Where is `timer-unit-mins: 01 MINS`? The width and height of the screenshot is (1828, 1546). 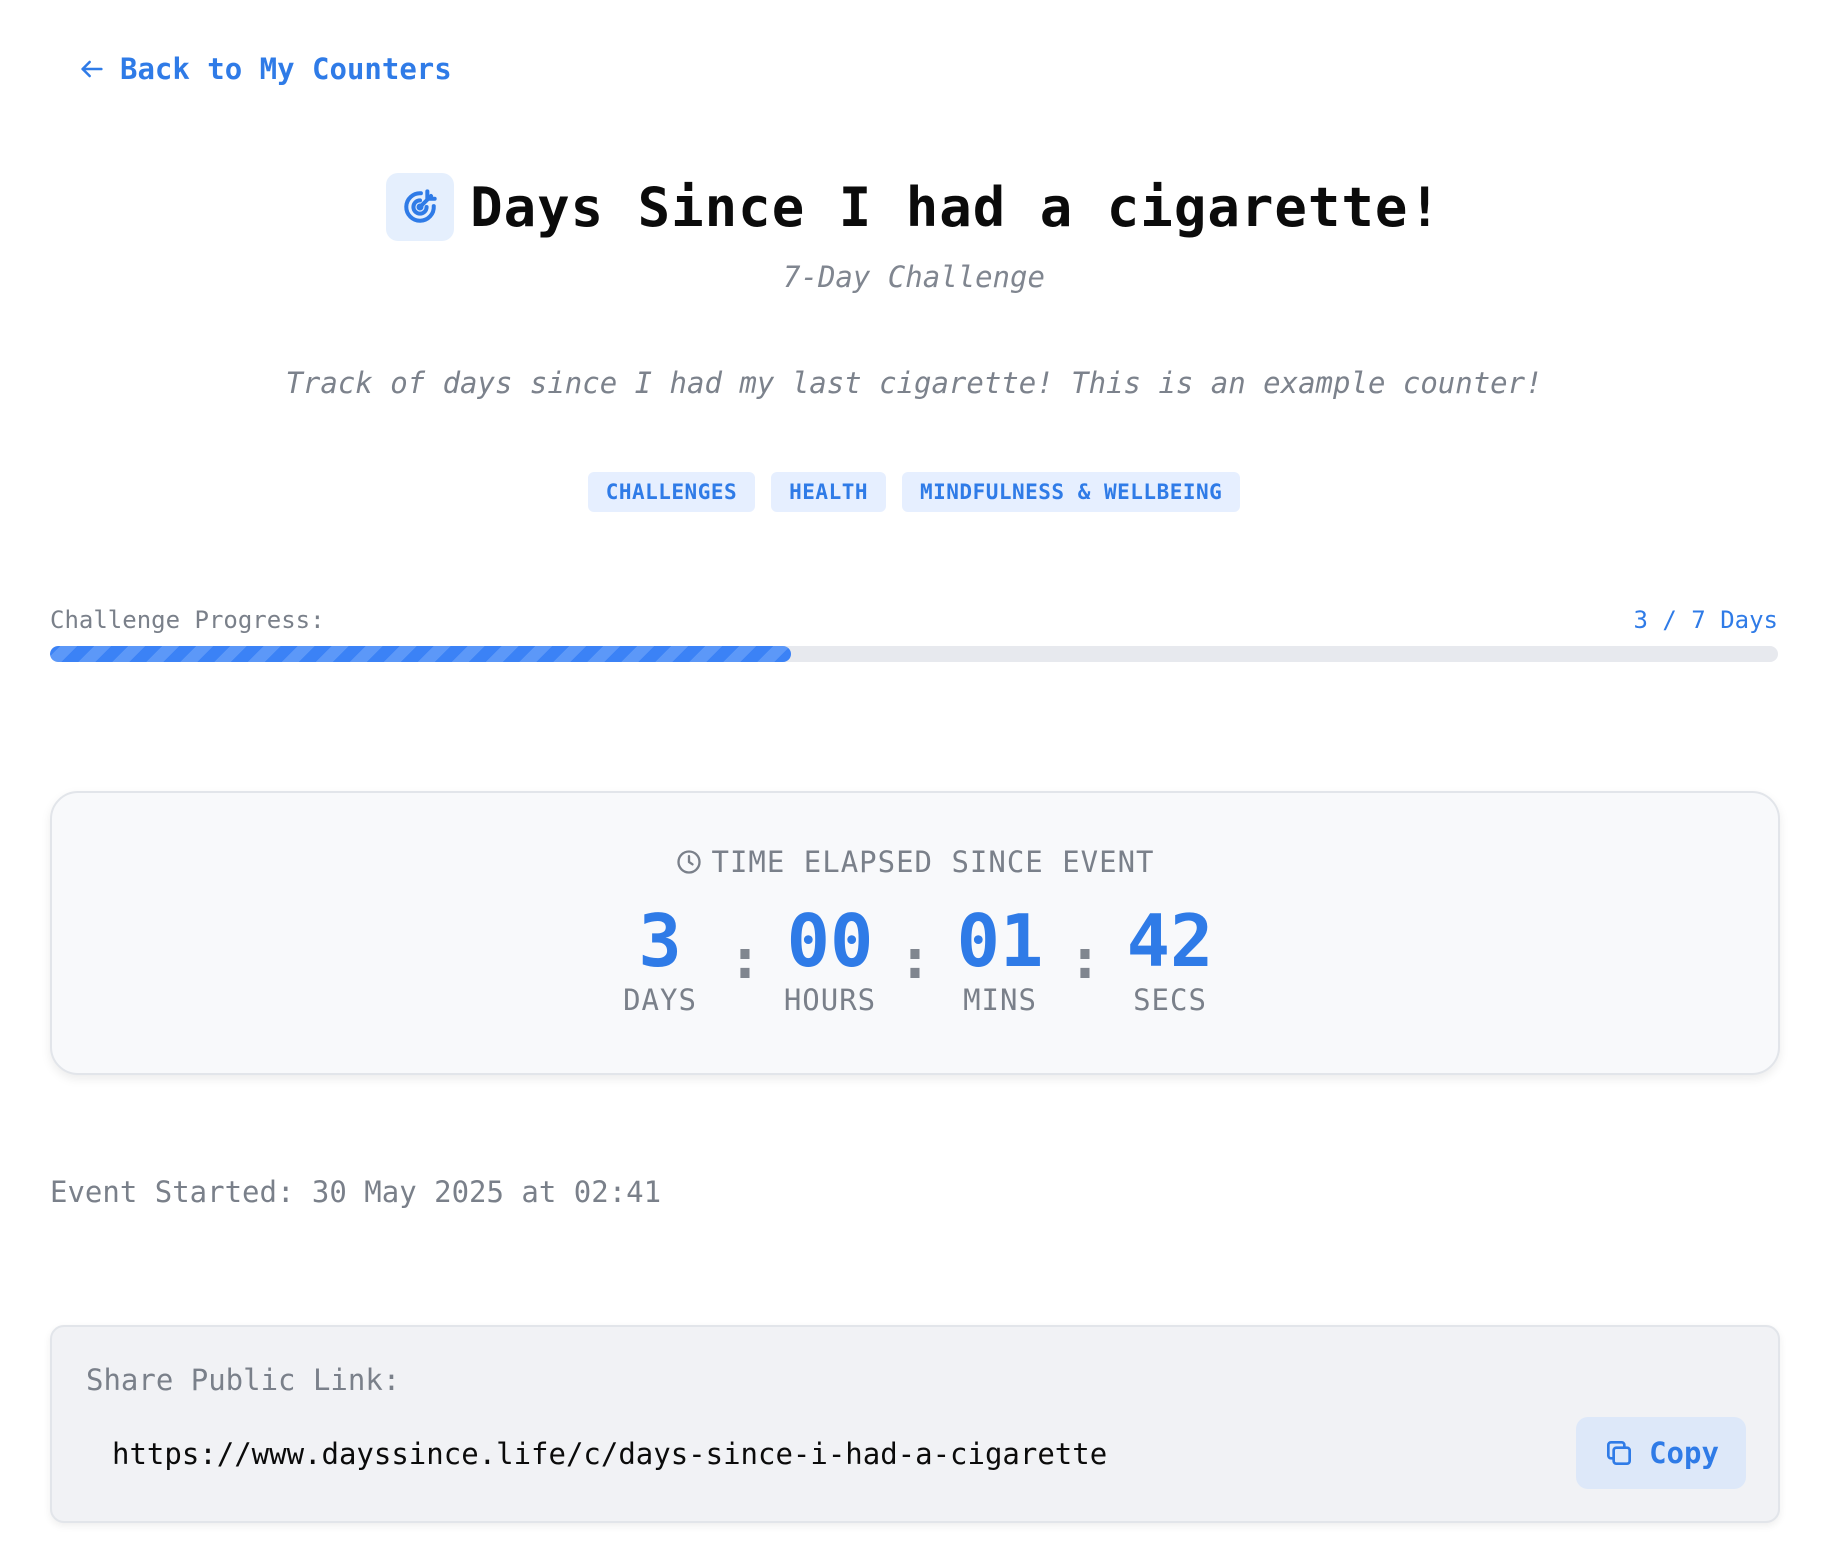
timer-unit-mins: 01 MINS is located at coordinates (1000, 960).